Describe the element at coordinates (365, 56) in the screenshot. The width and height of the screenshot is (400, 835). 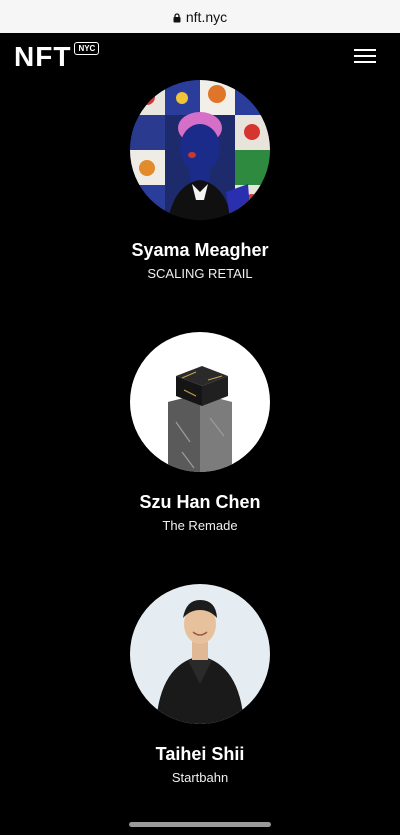
I see `hamburger-menu-icon` at that location.